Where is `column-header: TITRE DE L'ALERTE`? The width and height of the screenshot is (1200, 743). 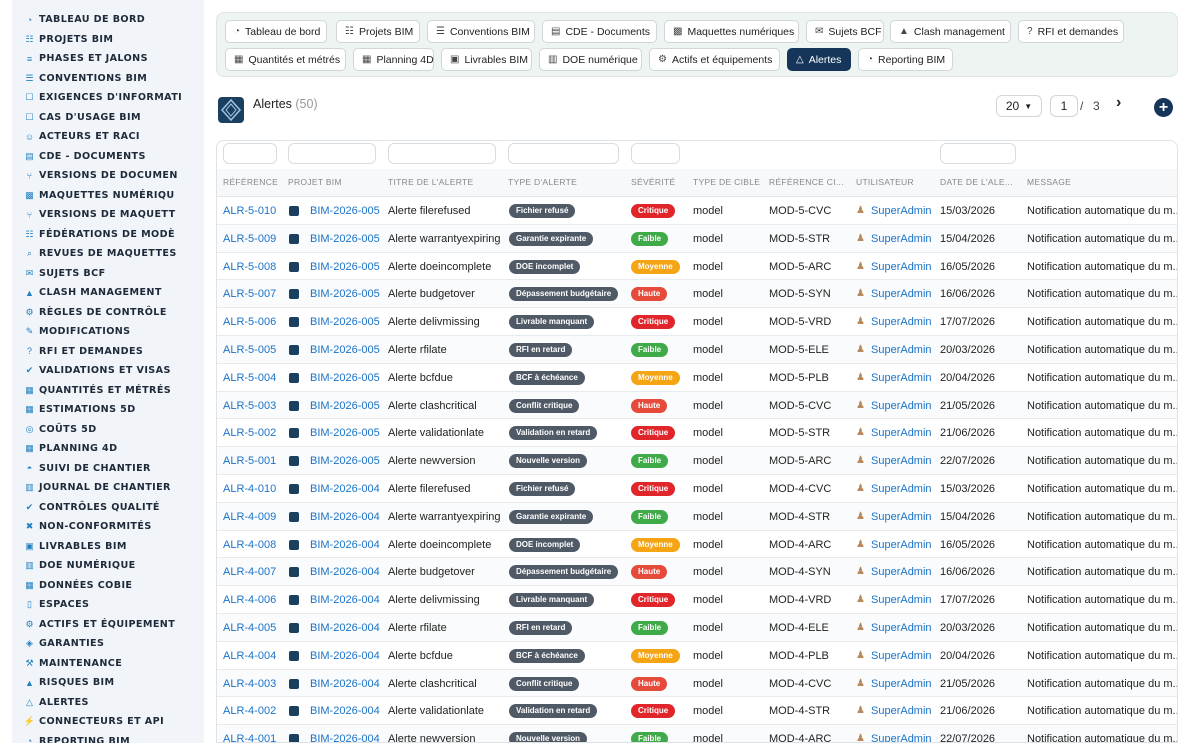
column-header: TITRE DE L'ALERTE is located at coordinates (446, 182).